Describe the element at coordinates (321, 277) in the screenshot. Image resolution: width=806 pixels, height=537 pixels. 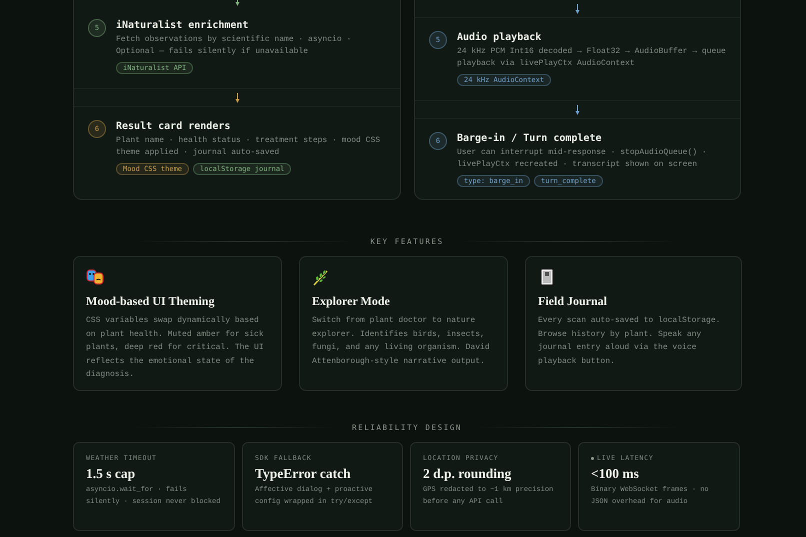
I see `leaf-icon` at that location.